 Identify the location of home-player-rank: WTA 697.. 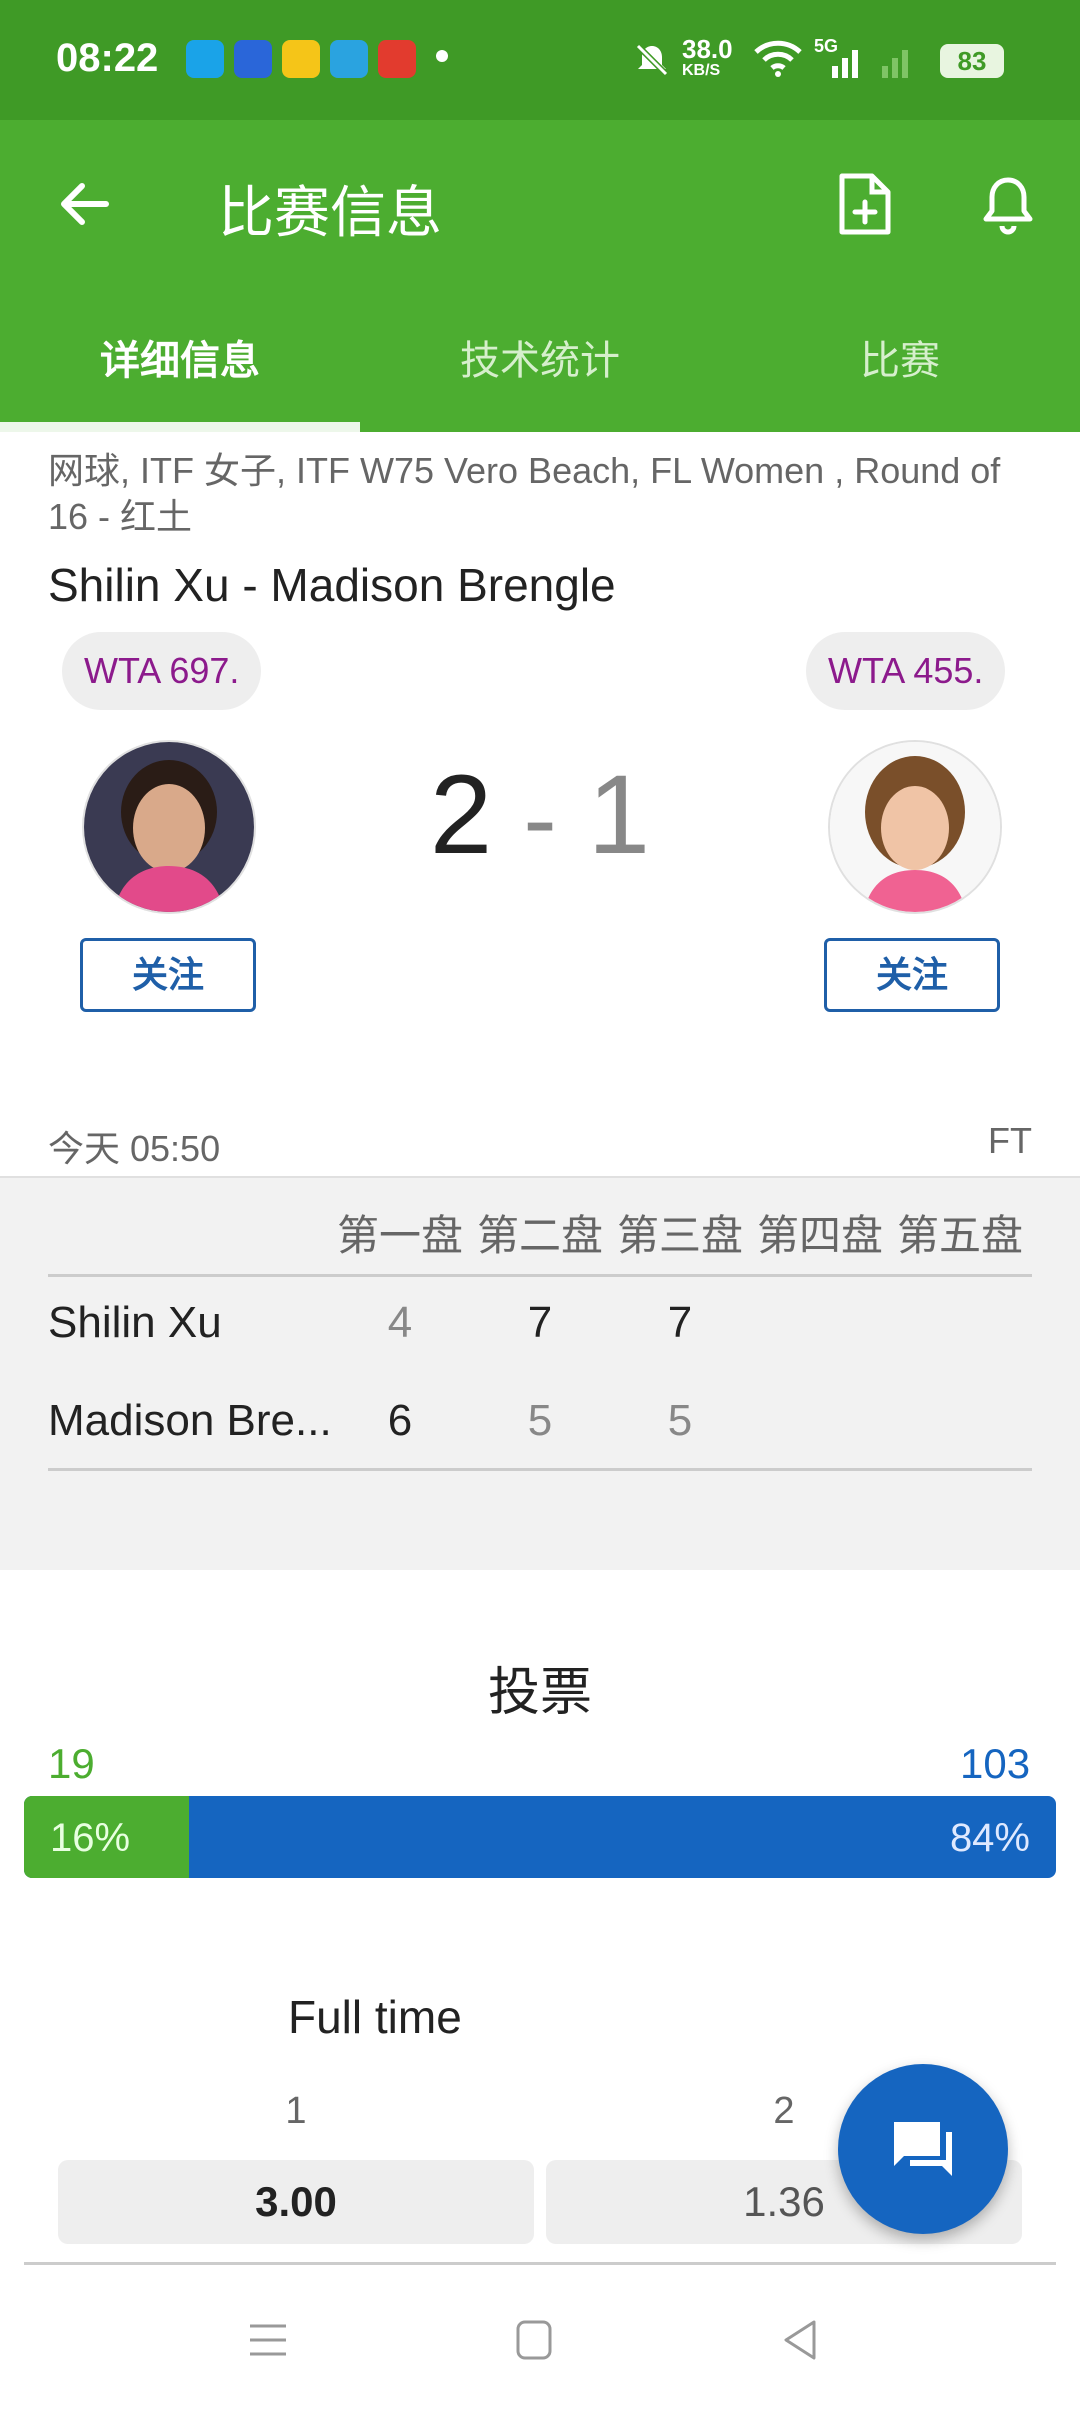
(162, 671).